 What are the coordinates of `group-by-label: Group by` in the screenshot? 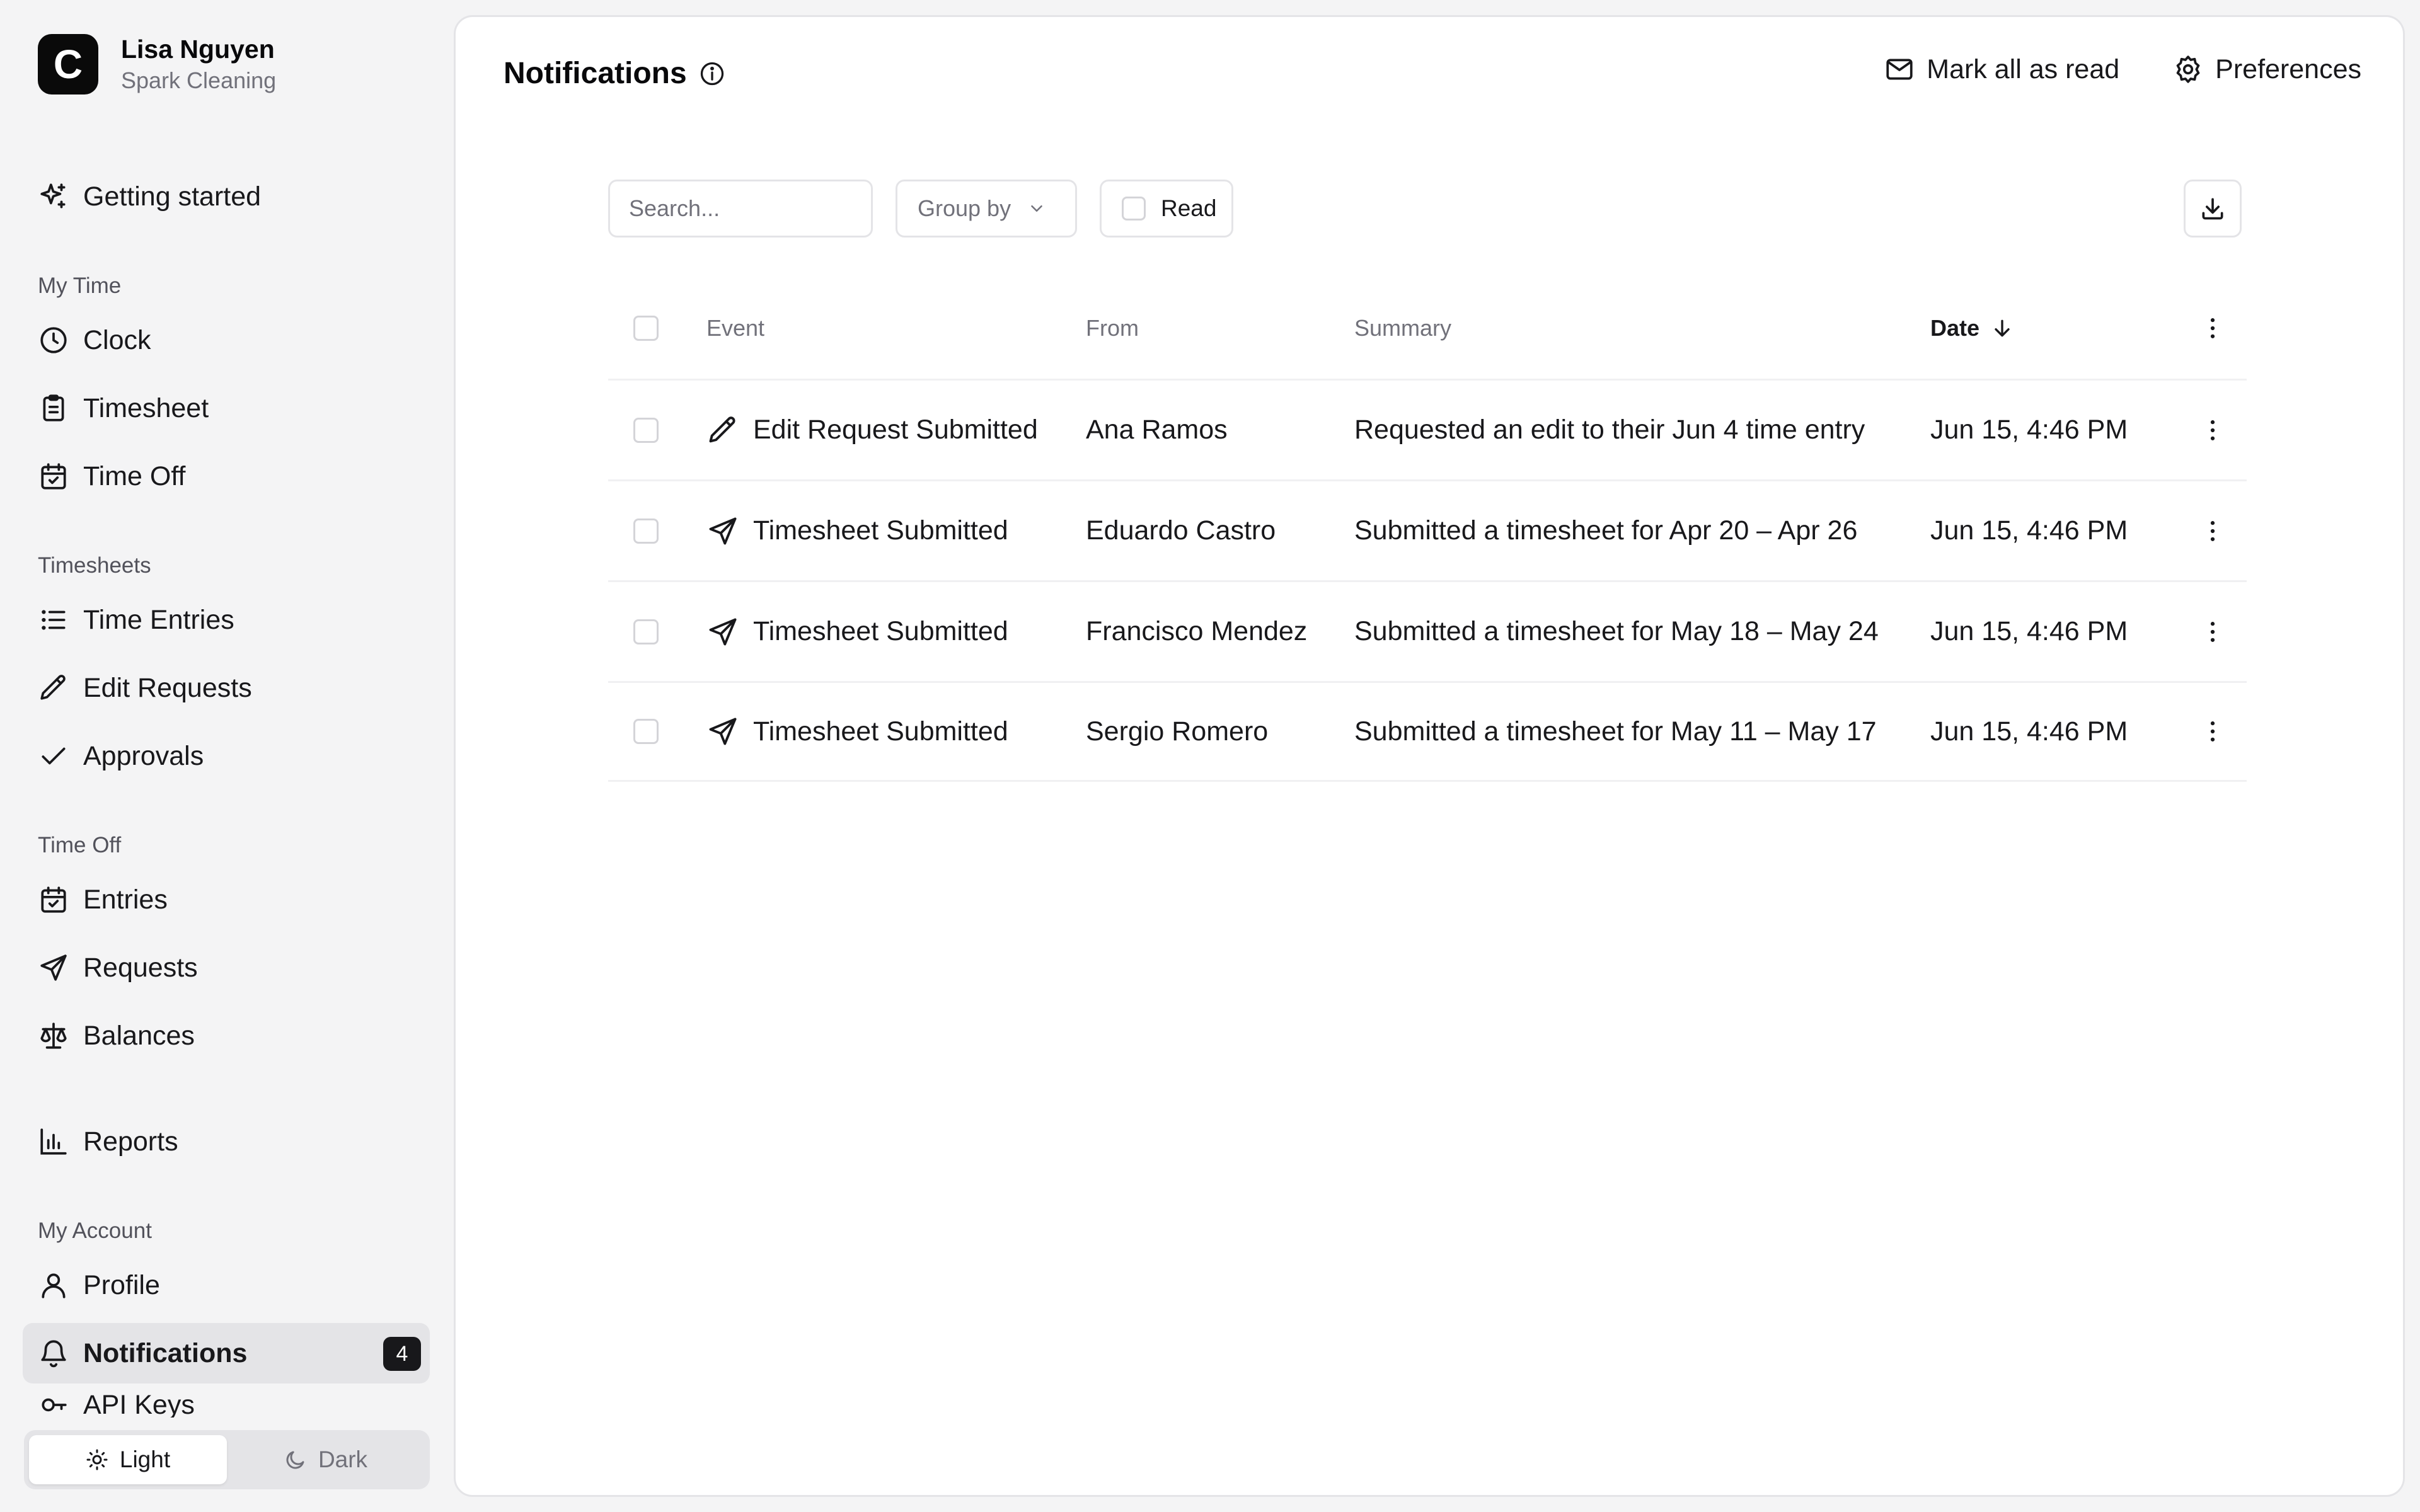 It's located at (965, 208).